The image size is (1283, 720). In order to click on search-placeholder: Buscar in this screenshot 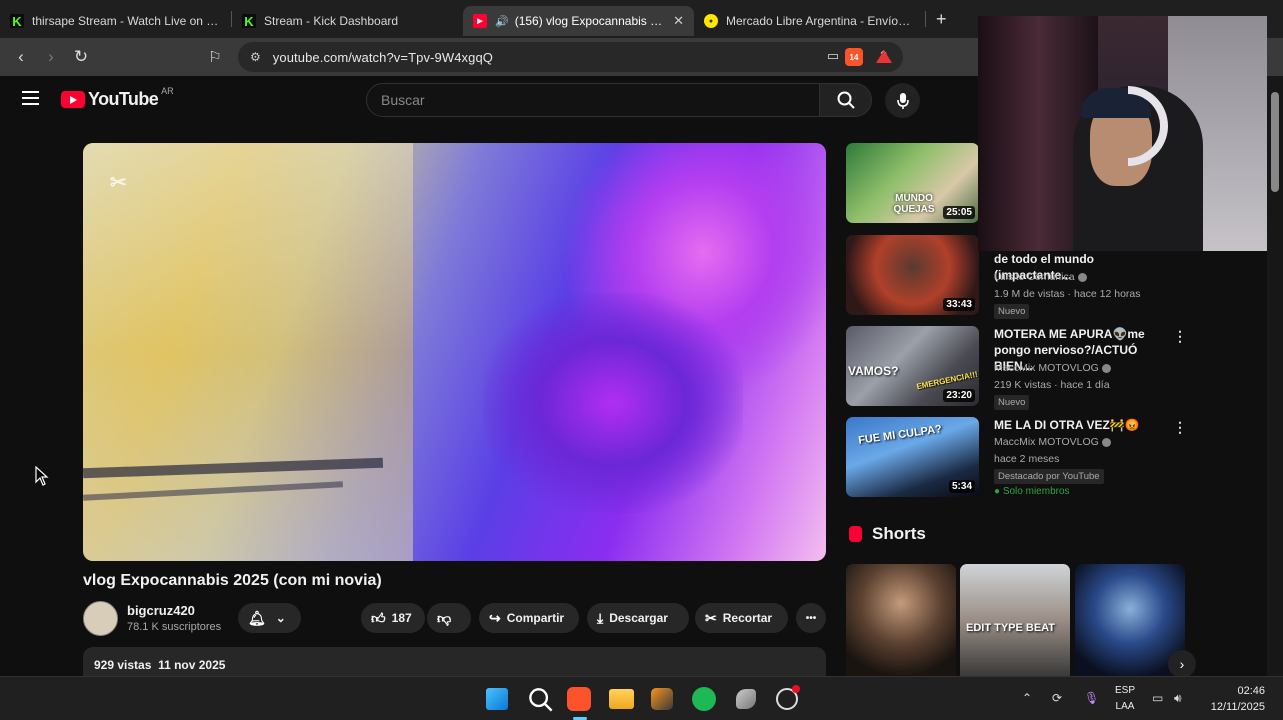, I will do `click(403, 100)`.